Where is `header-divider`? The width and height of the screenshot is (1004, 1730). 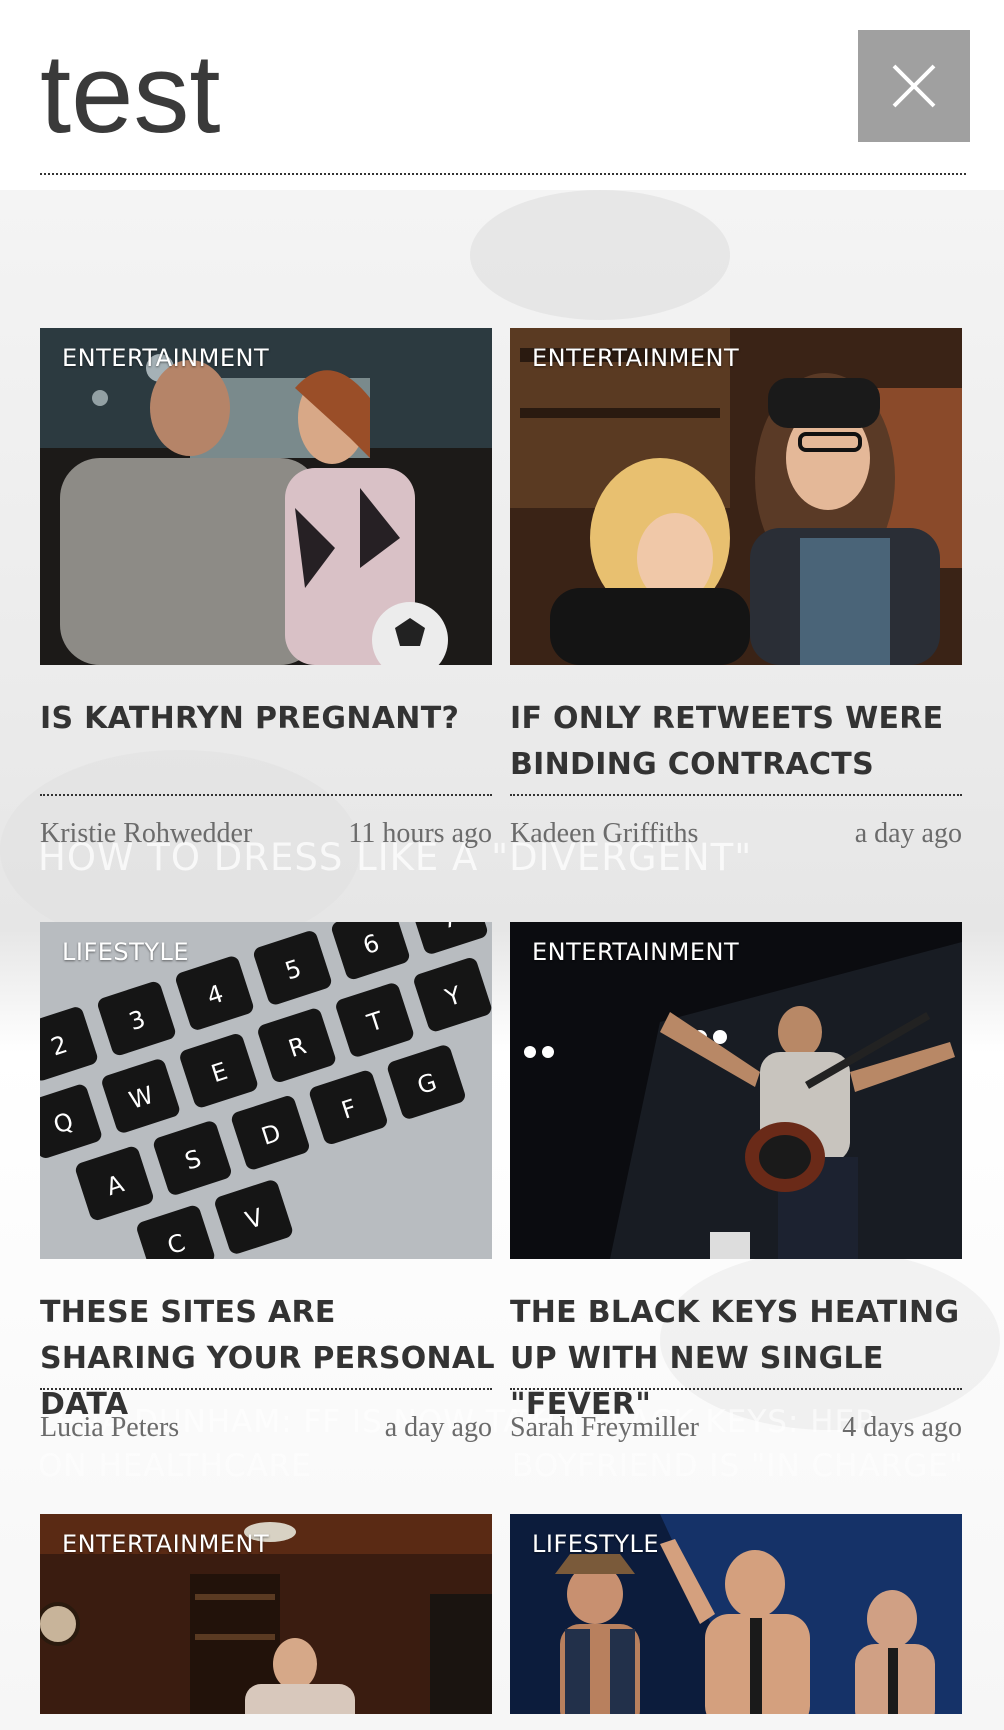 header-divider is located at coordinates (503, 174).